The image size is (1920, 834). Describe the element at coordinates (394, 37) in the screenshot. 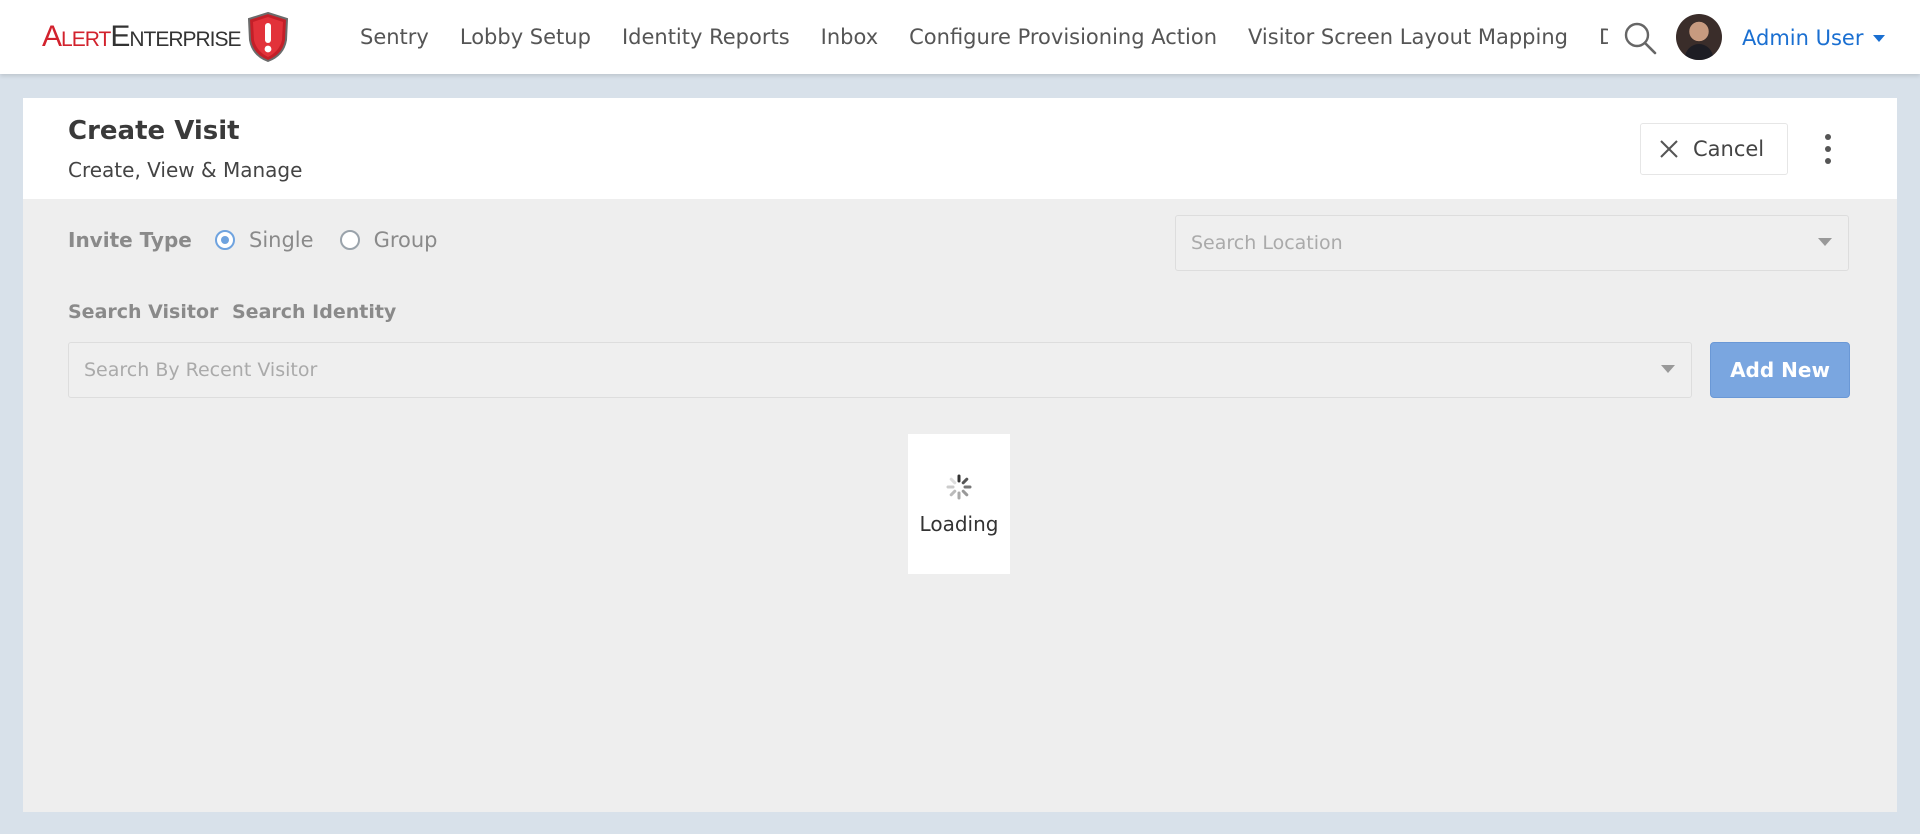

I see `nav-item-sentry: Sentry` at that location.